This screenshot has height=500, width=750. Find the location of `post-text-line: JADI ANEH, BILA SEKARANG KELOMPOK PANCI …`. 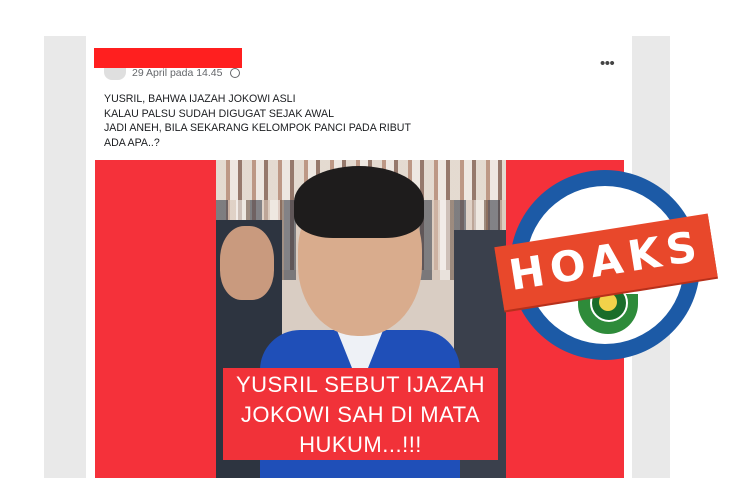

post-text-line: JADI ANEH, BILA SEKARANG KELOMPOK PANCI … is located at coordinates (257, 128).